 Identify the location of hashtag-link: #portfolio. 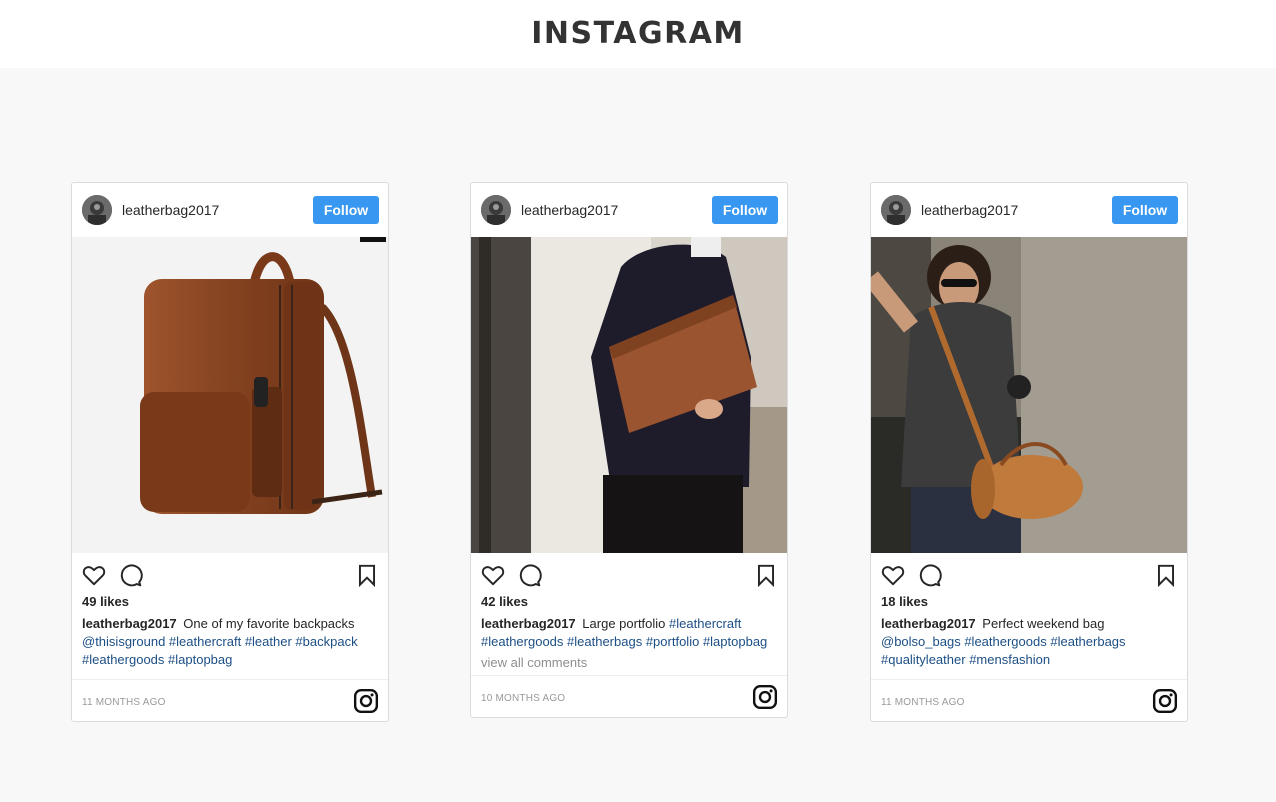
(672, 641).